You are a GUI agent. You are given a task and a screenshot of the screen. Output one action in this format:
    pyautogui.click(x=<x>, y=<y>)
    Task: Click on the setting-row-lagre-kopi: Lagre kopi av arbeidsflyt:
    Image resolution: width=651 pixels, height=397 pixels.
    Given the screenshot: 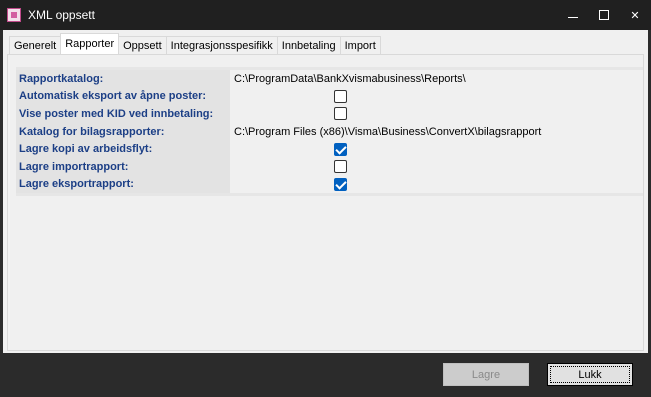 What is the action you would take?
    pyautogui.click(x=329, y=149)
    